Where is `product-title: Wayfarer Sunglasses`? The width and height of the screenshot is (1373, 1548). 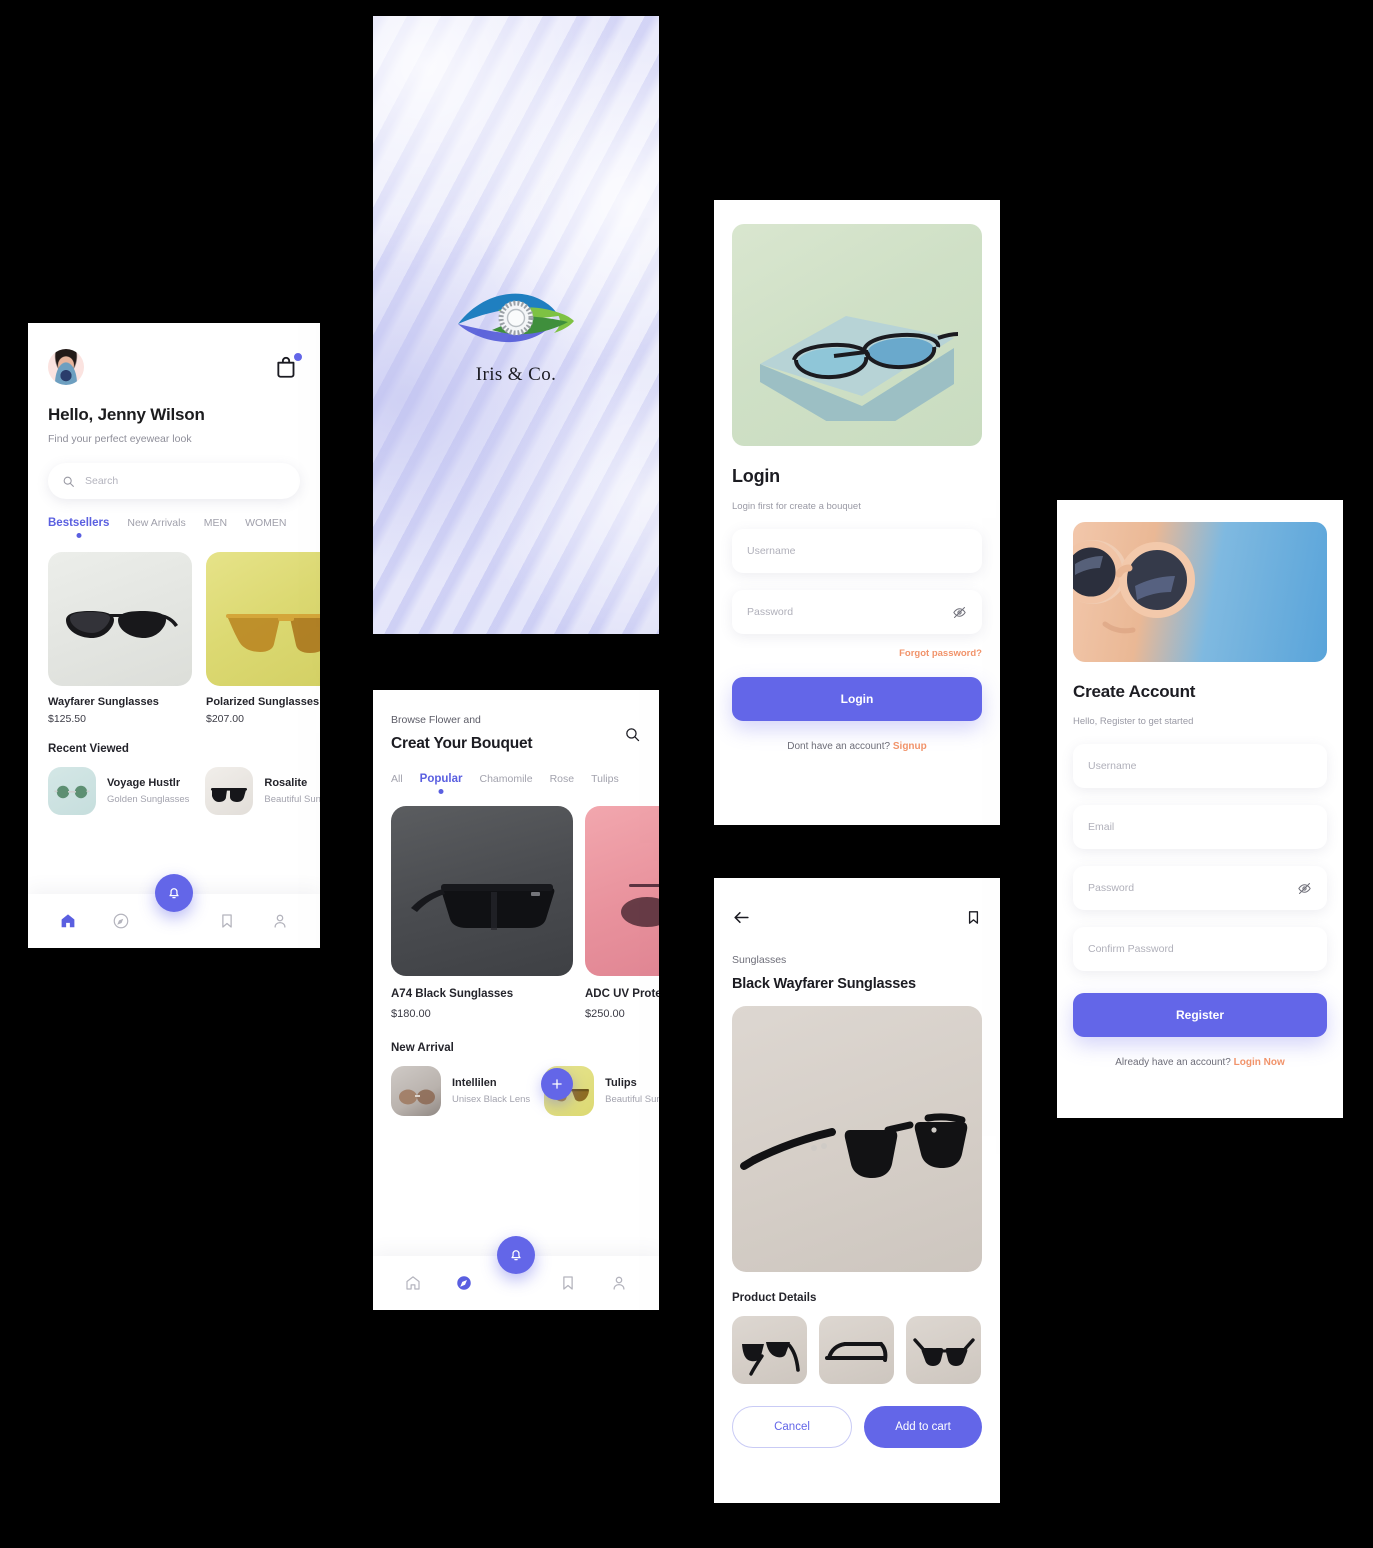 product-title: Wayfarer Sunglasses is located at coordinates (103, 702).